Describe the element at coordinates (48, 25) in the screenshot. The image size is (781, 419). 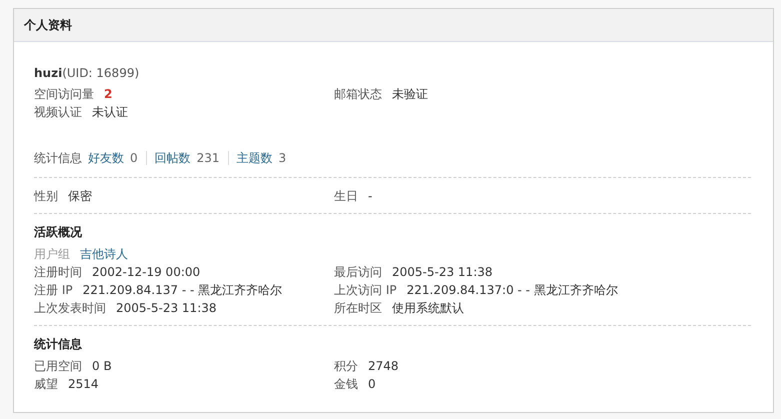
I see `panel-title: 个人资料` at that location.